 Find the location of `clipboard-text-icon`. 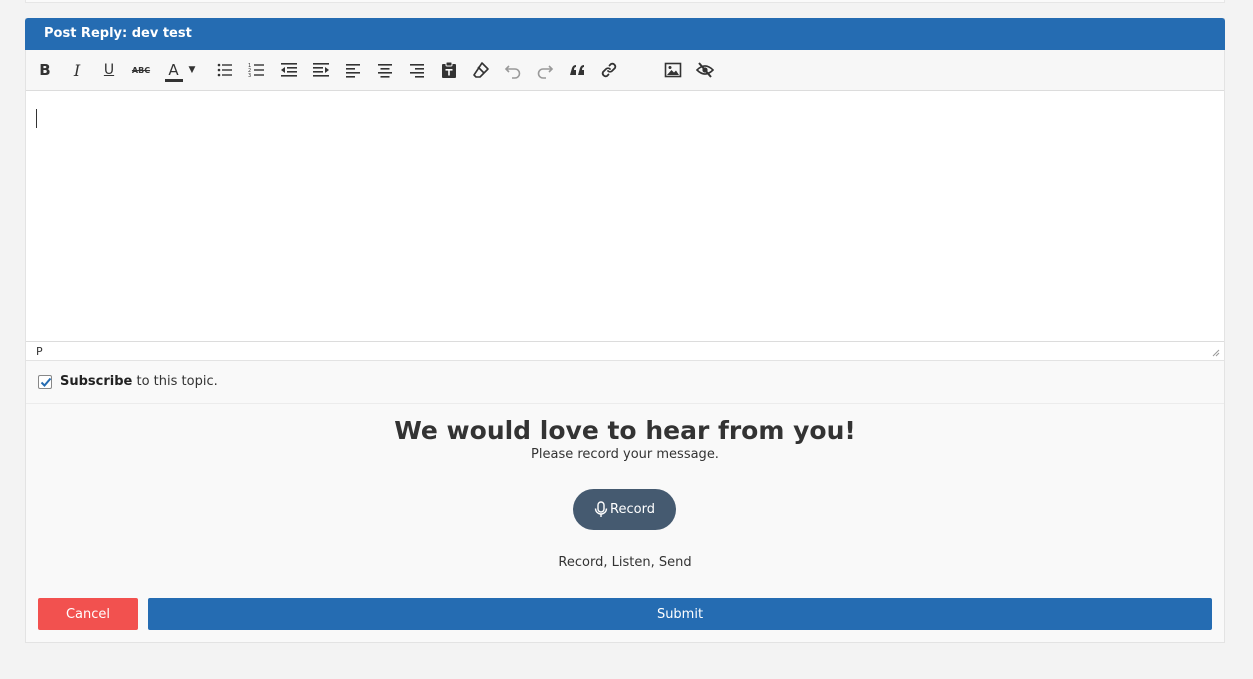

clipboard-text-icon is located at coordinates (449, 69).